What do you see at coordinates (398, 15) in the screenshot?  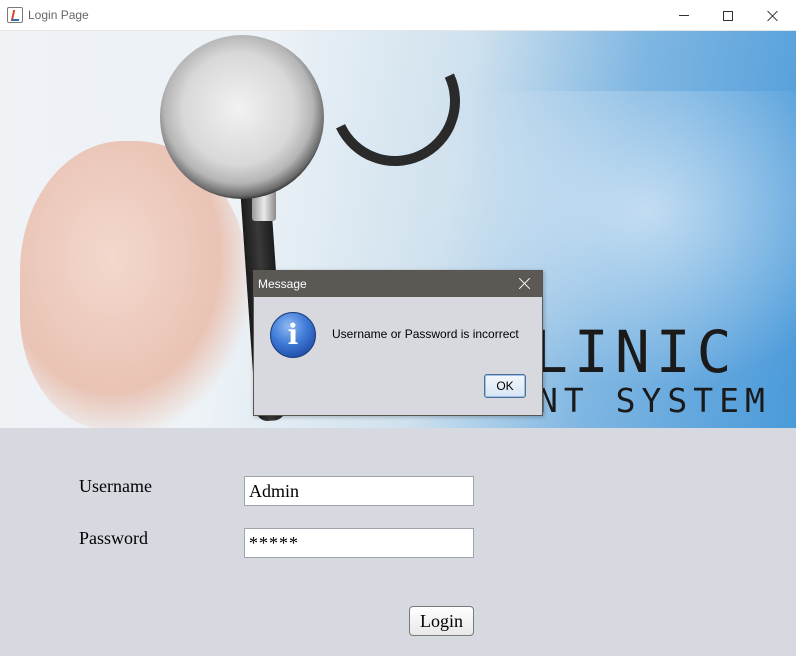 I see `window-titlebar: Login Page` at bounding box center [398, 15].